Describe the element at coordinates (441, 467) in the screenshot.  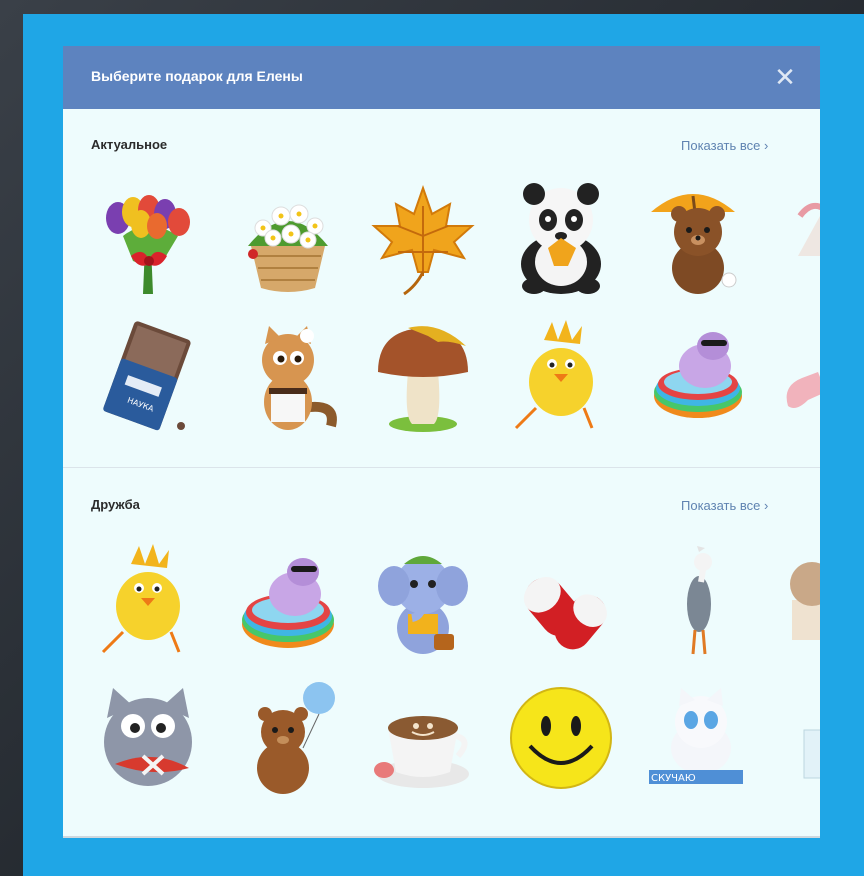
I see `section-divider` at that location.